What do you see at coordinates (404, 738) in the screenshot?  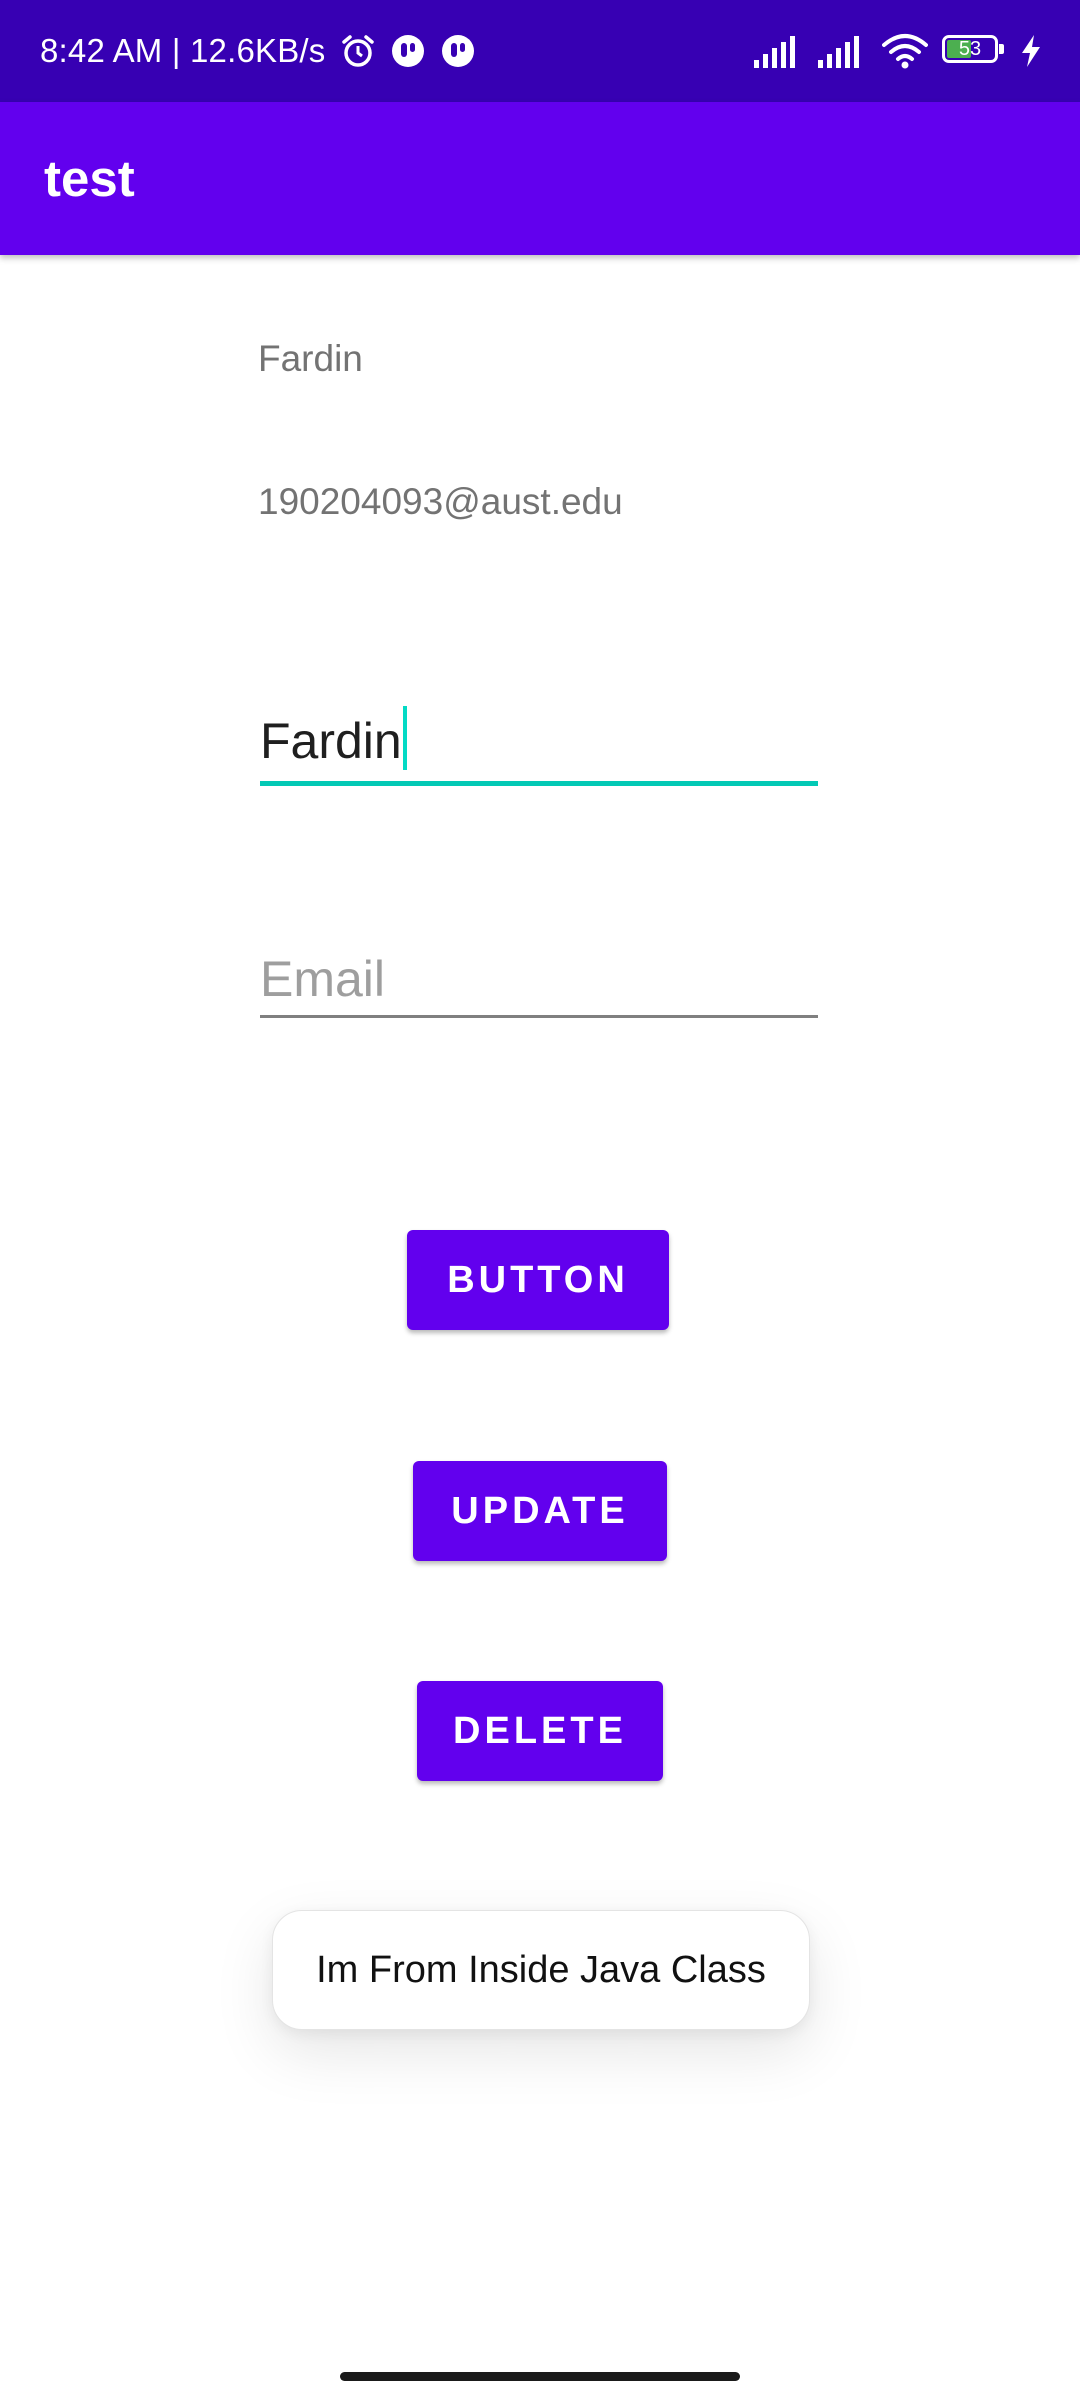 I see `text-cursor` at bounding box center [404, 738].